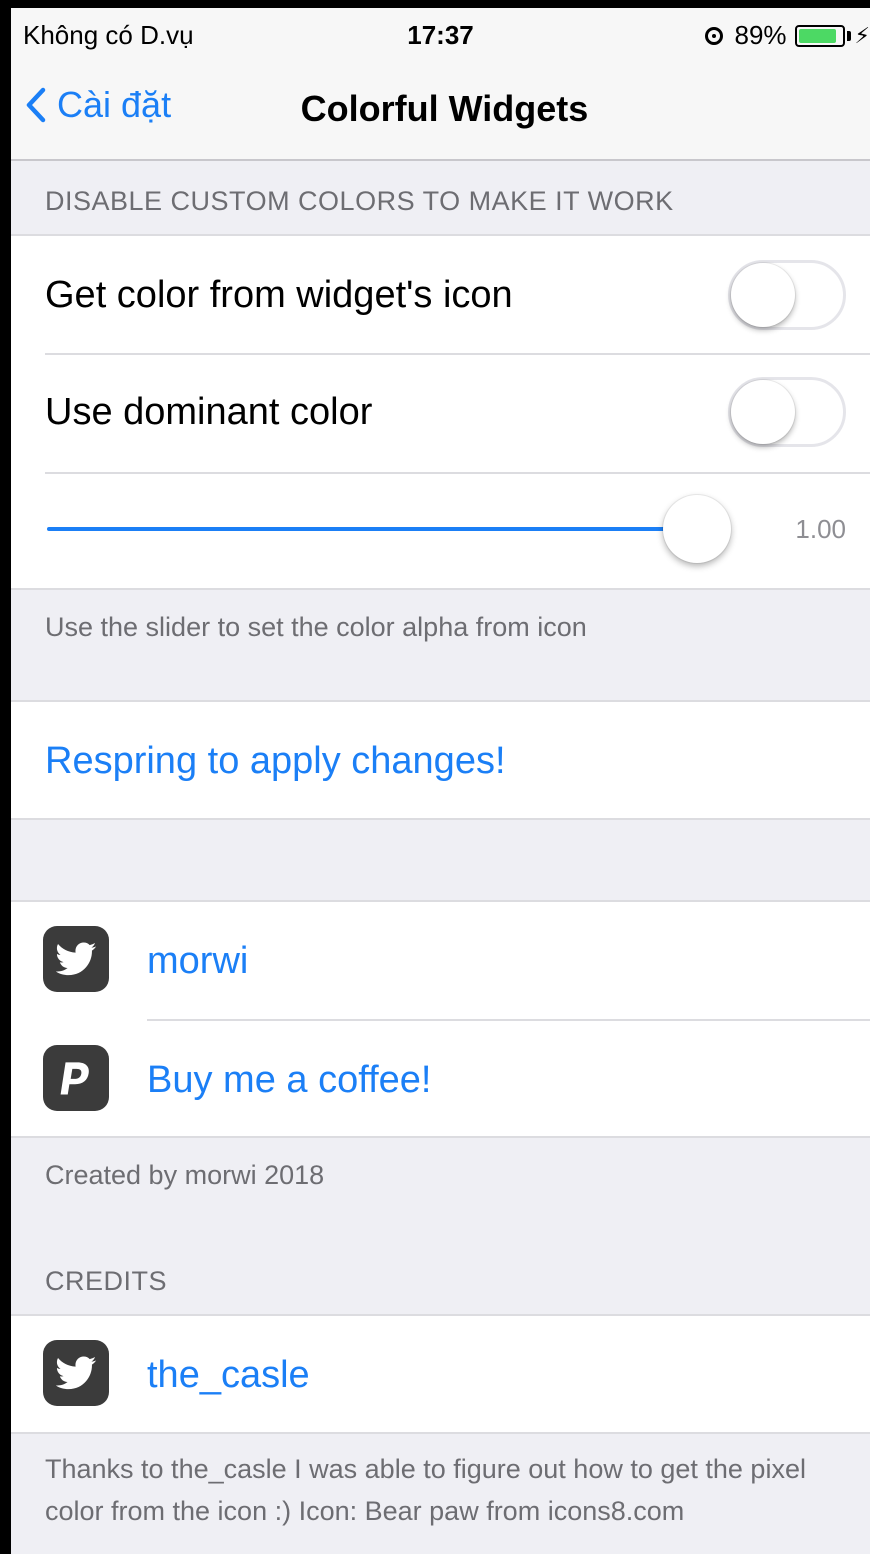  I want to click on alpha-slider-value: 1.00, so click(820, 529).